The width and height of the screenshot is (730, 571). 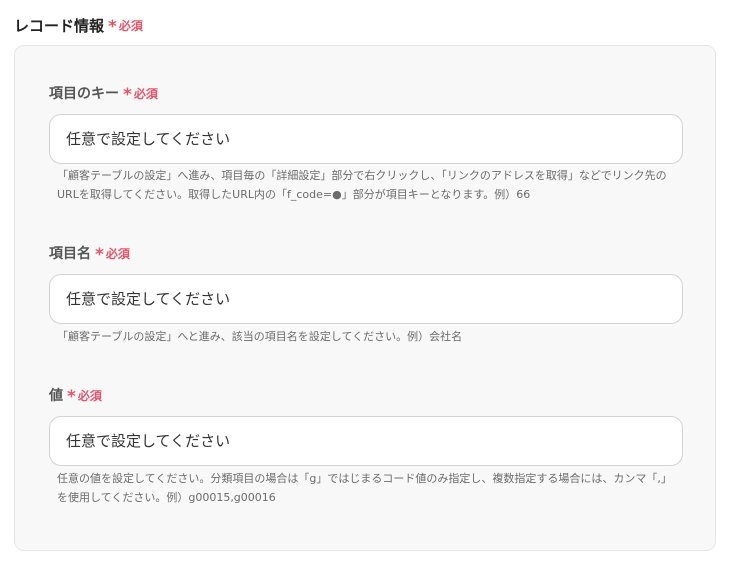 I want to click on field-label-text: 項目名, so click(x=70, y=254).